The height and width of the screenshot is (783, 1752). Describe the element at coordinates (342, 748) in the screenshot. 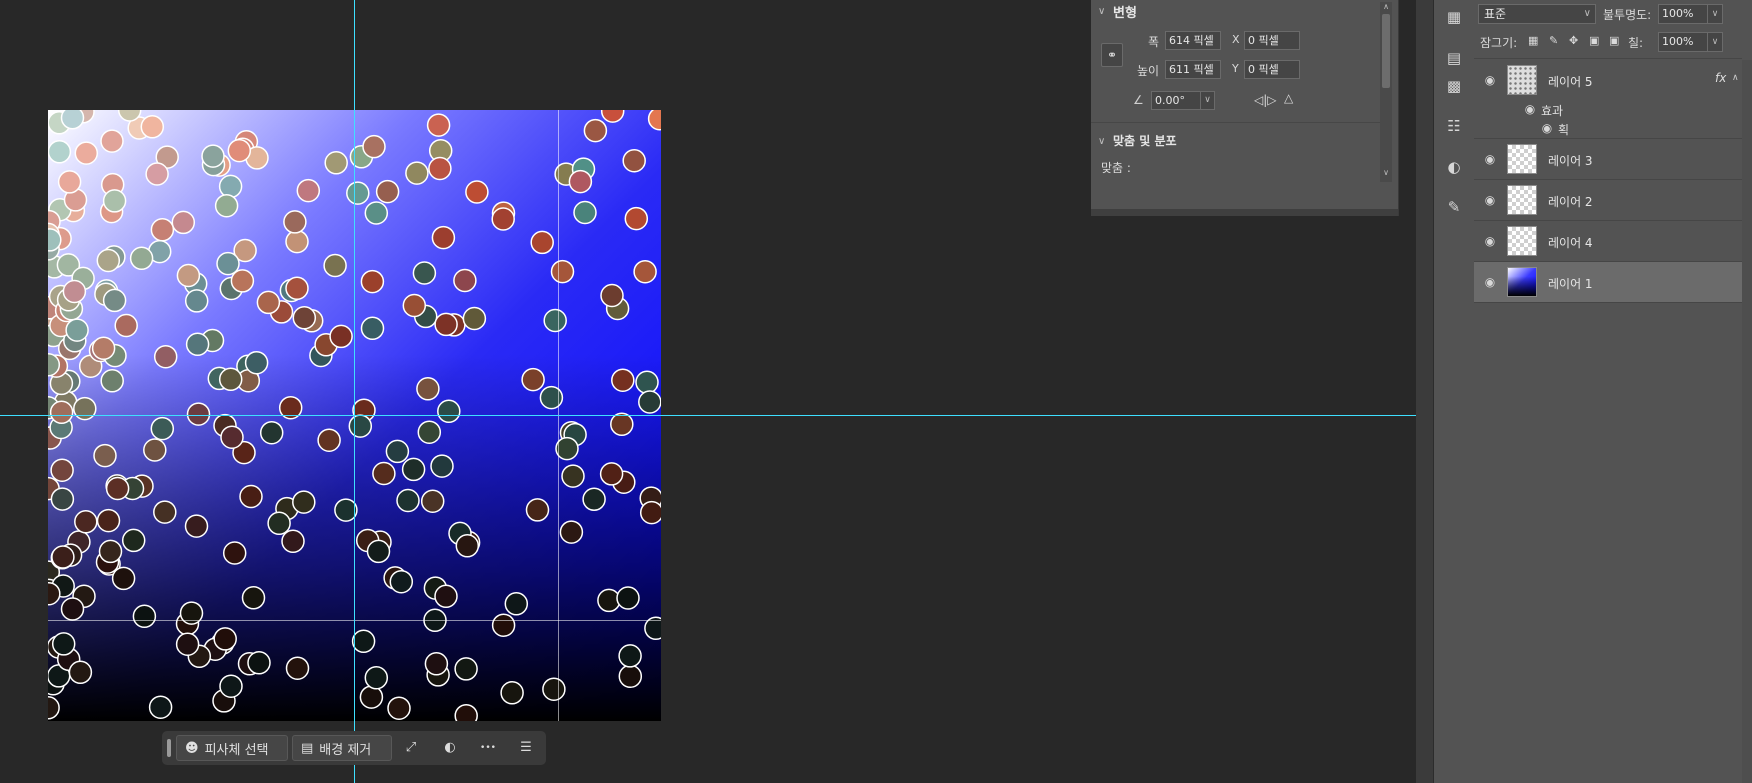

I see `remove-background-button: ▤ 배경 제거` at that location.